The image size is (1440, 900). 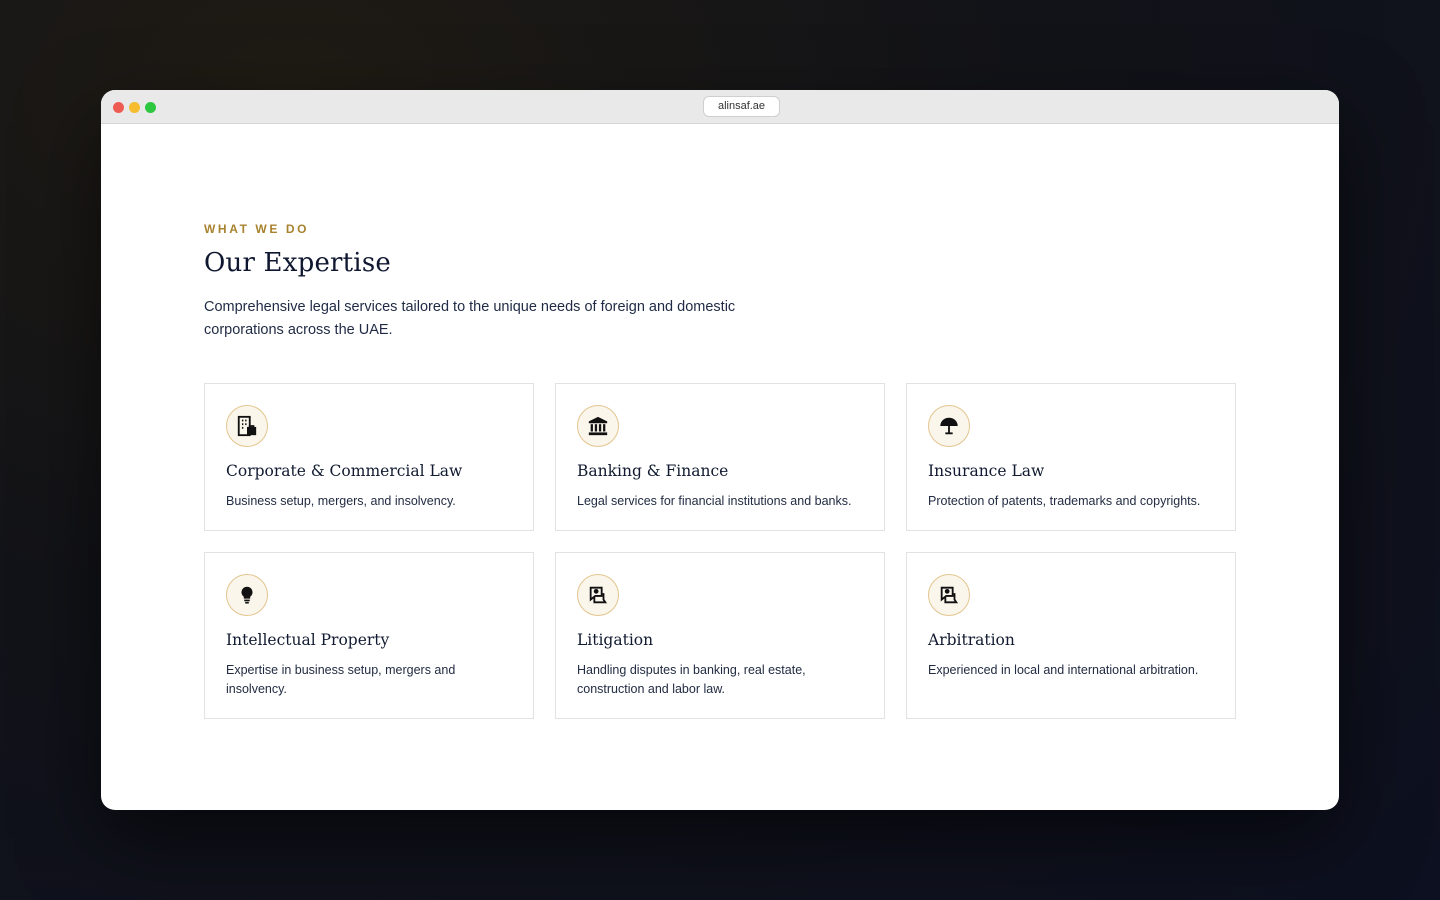 I want to click on browser-titlebar: alinsaf.ae, so click(x=720, y=107).